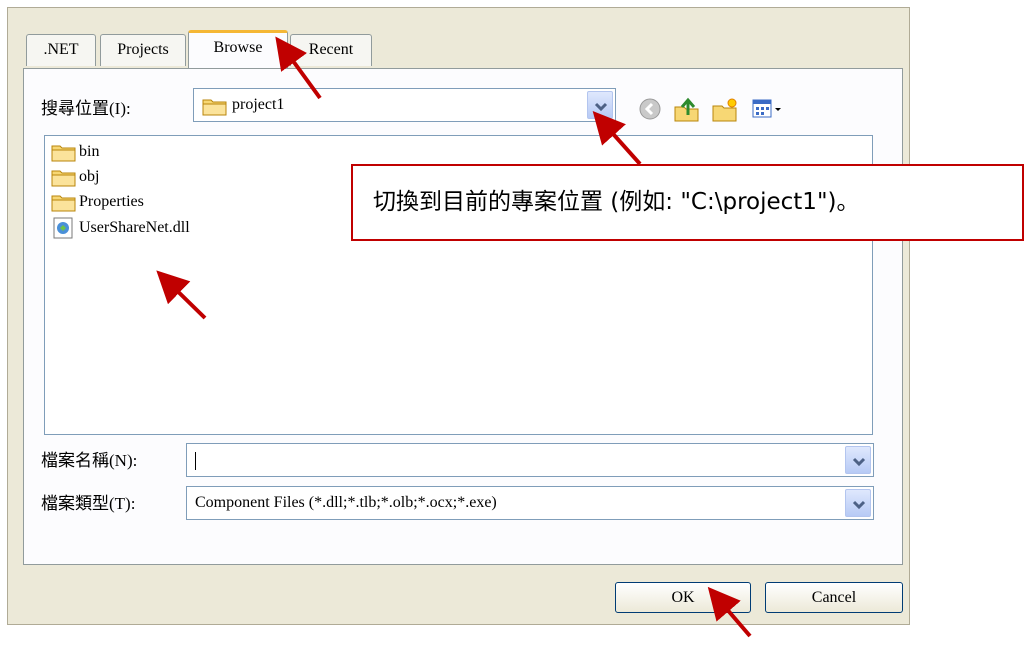  Describe the element at coordinates (89, 176) in the screenshot. I see `list-item-label: obj` at that location.